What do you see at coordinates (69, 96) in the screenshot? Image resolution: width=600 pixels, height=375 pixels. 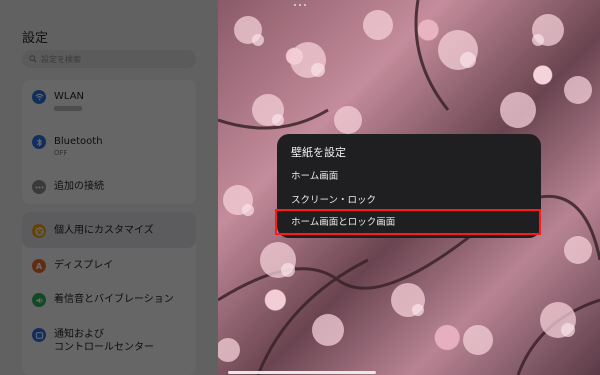 I see `sidebar-item-label: WLAN` at bounding box center [69, 96].